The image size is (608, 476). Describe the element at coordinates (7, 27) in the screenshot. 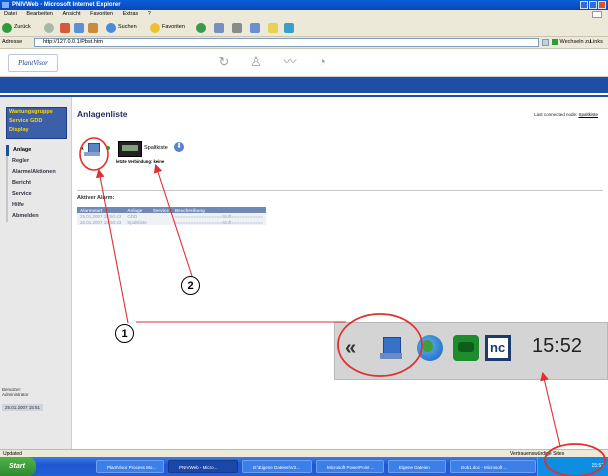

I see `back-arrow-icon` at that location.